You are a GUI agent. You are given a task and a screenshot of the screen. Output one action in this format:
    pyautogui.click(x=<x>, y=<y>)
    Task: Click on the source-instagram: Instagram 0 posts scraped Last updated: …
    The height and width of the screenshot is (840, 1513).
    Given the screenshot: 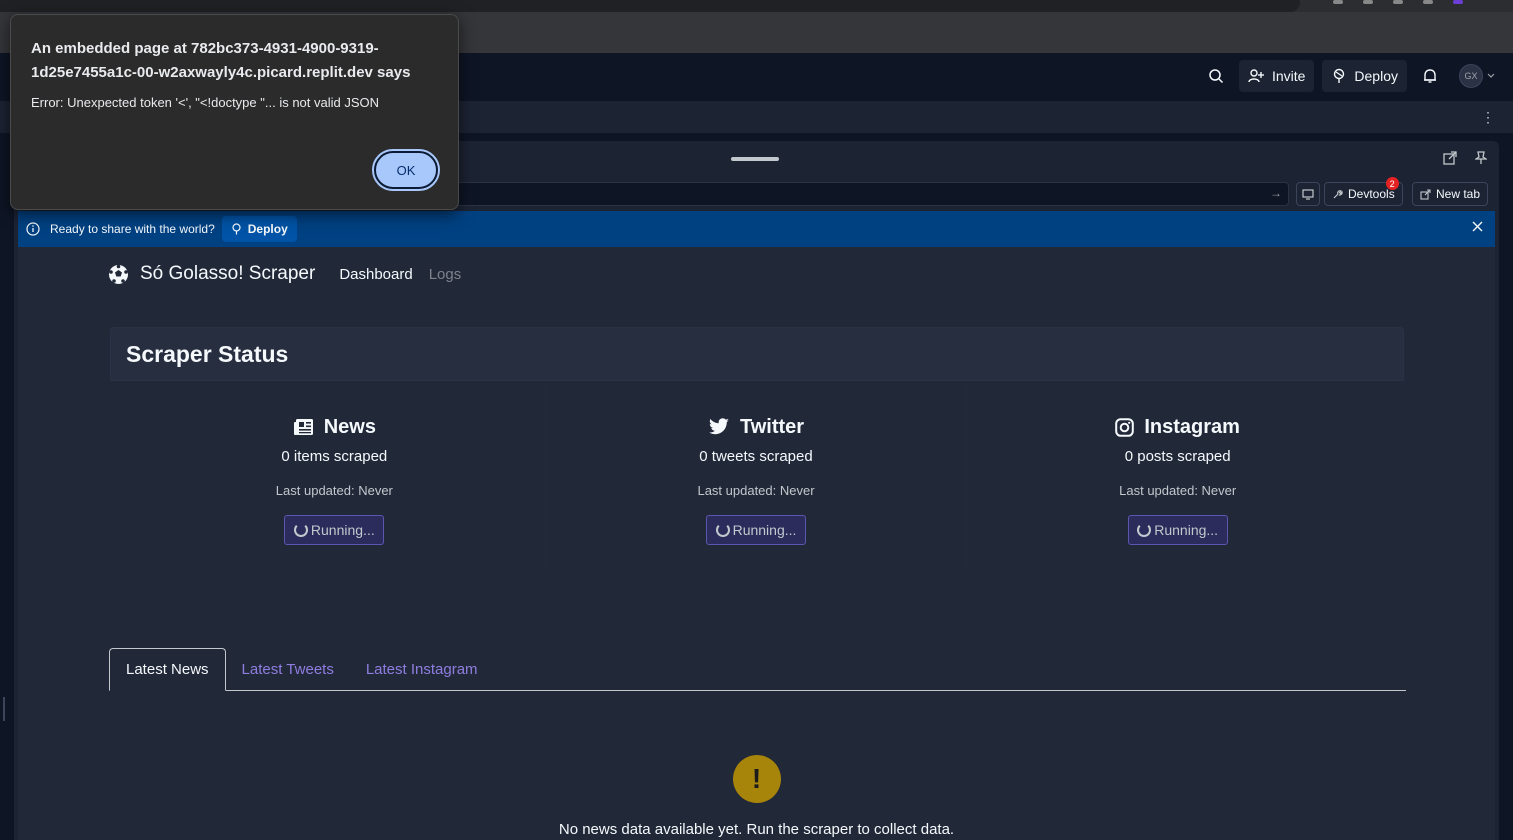 What is the action you would take?
    pyautogui.click(x=1177, y=476)
    